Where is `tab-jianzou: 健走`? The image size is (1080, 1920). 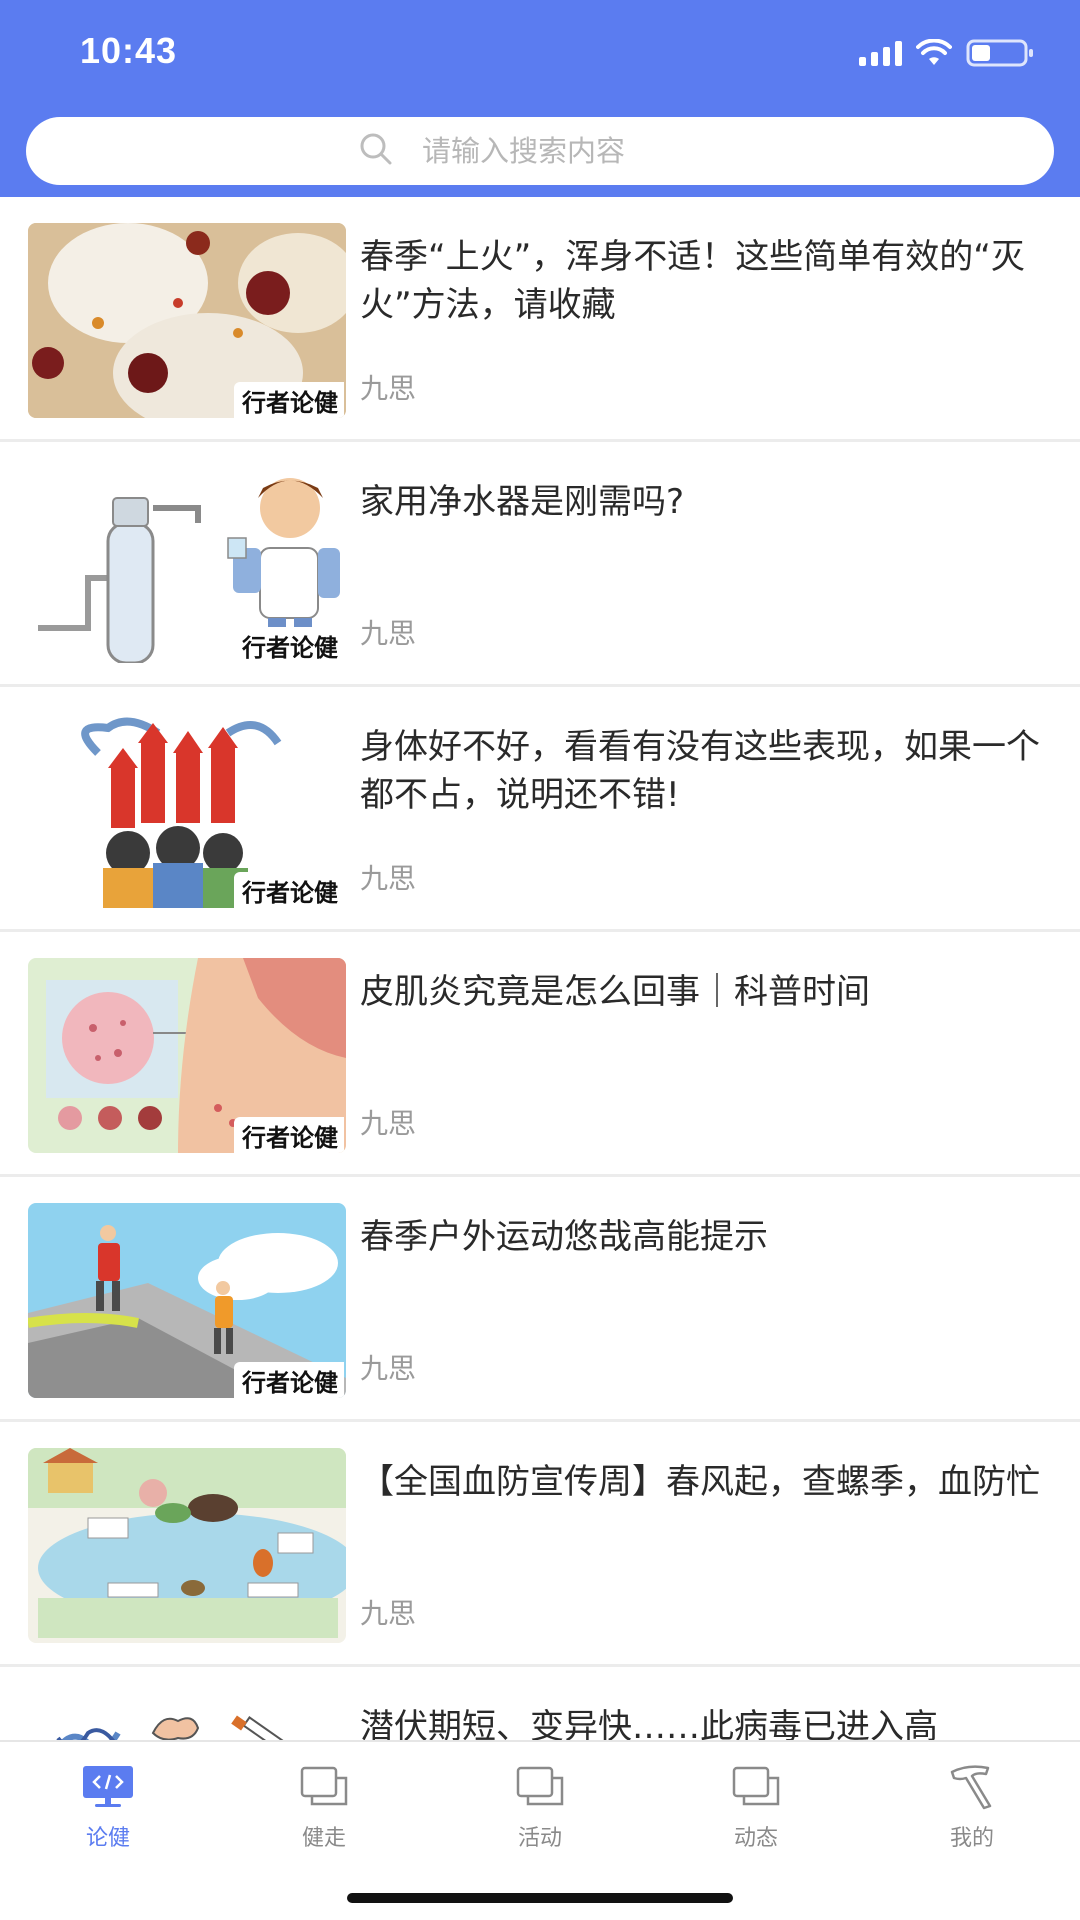 tab-jianzou: 健走 is located at coordinates (324, 1817).